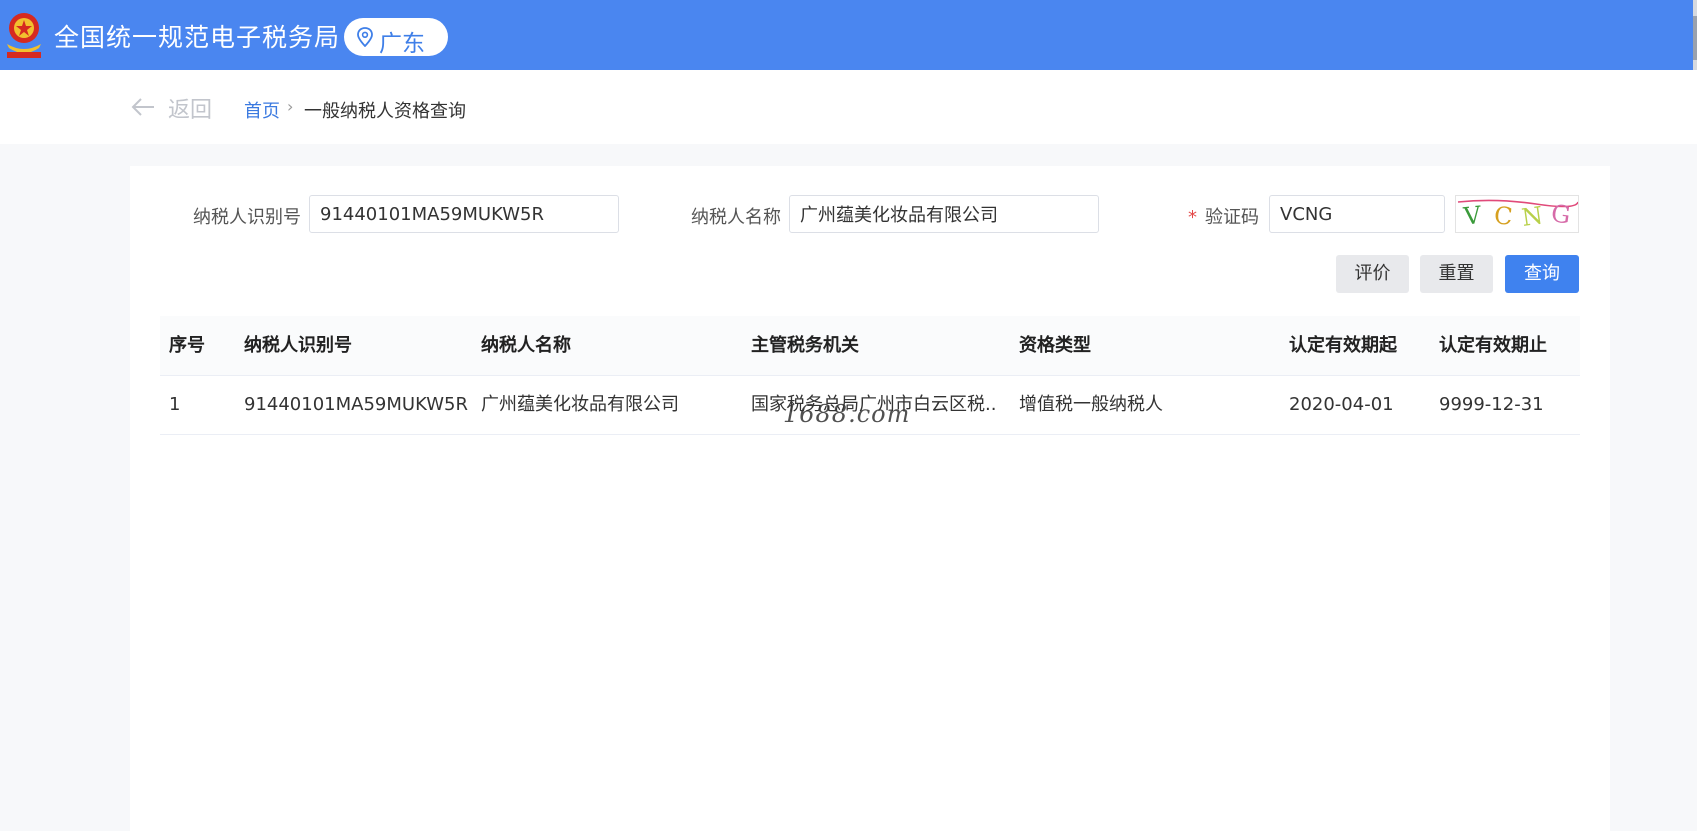  What do you see at coordinates (1491, 404) in the screenshot?
I see `cell-valid-to: 9999-12-31` at bounding box center [1491, 404].